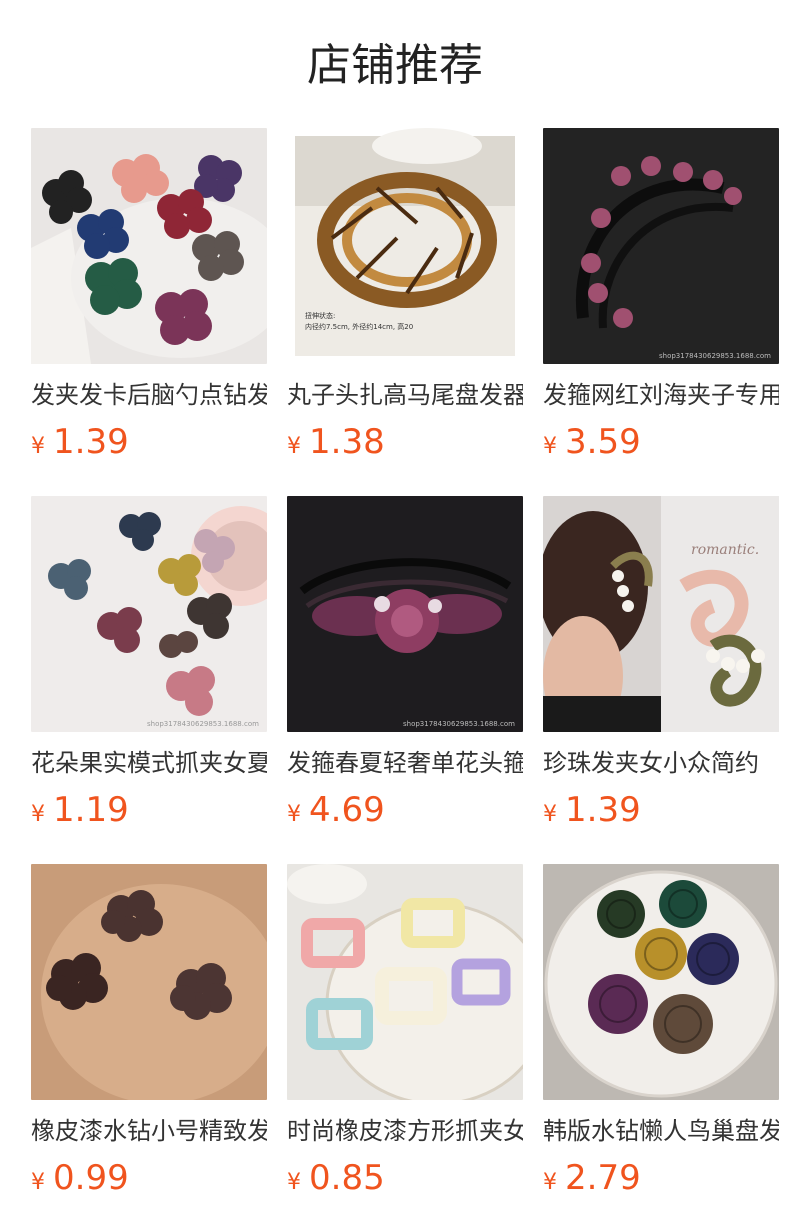  Describe the element at coordinates (347, 442) in the screenshot. I see `price-value: 1.38` at that location.